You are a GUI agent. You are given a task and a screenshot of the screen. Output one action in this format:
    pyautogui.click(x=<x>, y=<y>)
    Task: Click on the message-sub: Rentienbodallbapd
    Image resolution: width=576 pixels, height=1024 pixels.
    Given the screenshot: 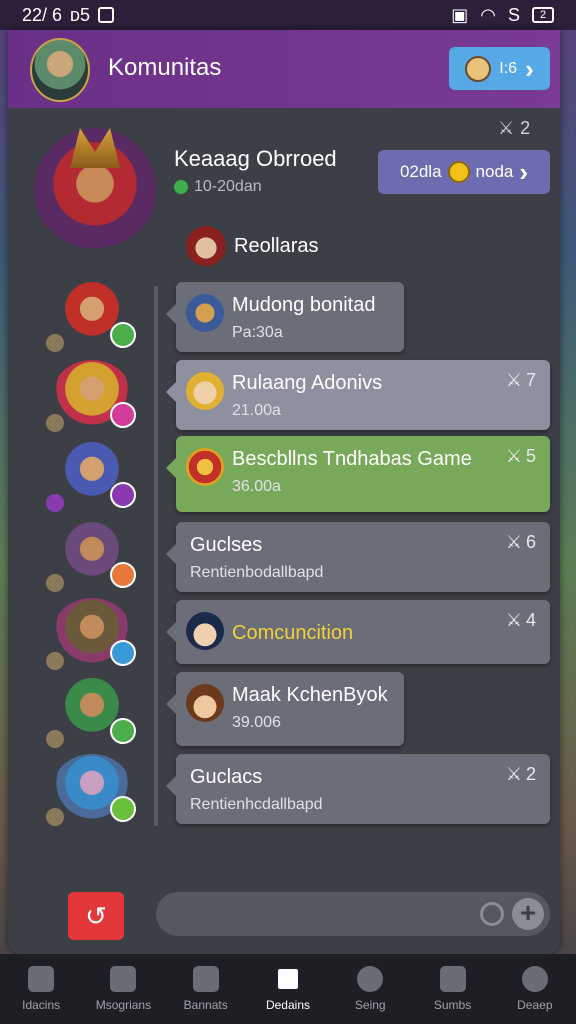 What is the action you would take?
    pyautogui.click(x=257, y=572)
    